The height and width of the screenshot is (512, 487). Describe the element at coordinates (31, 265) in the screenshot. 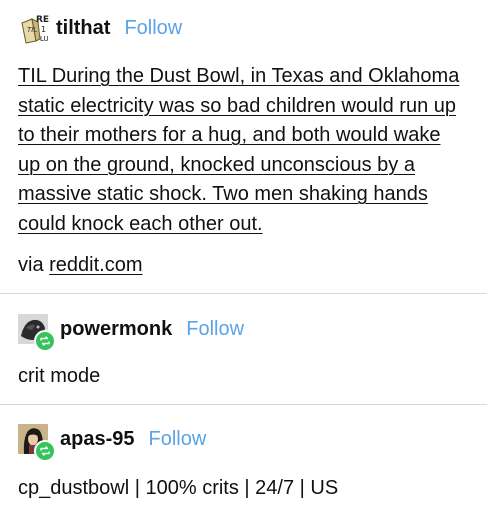

I see `via-prefix: via` at that location.